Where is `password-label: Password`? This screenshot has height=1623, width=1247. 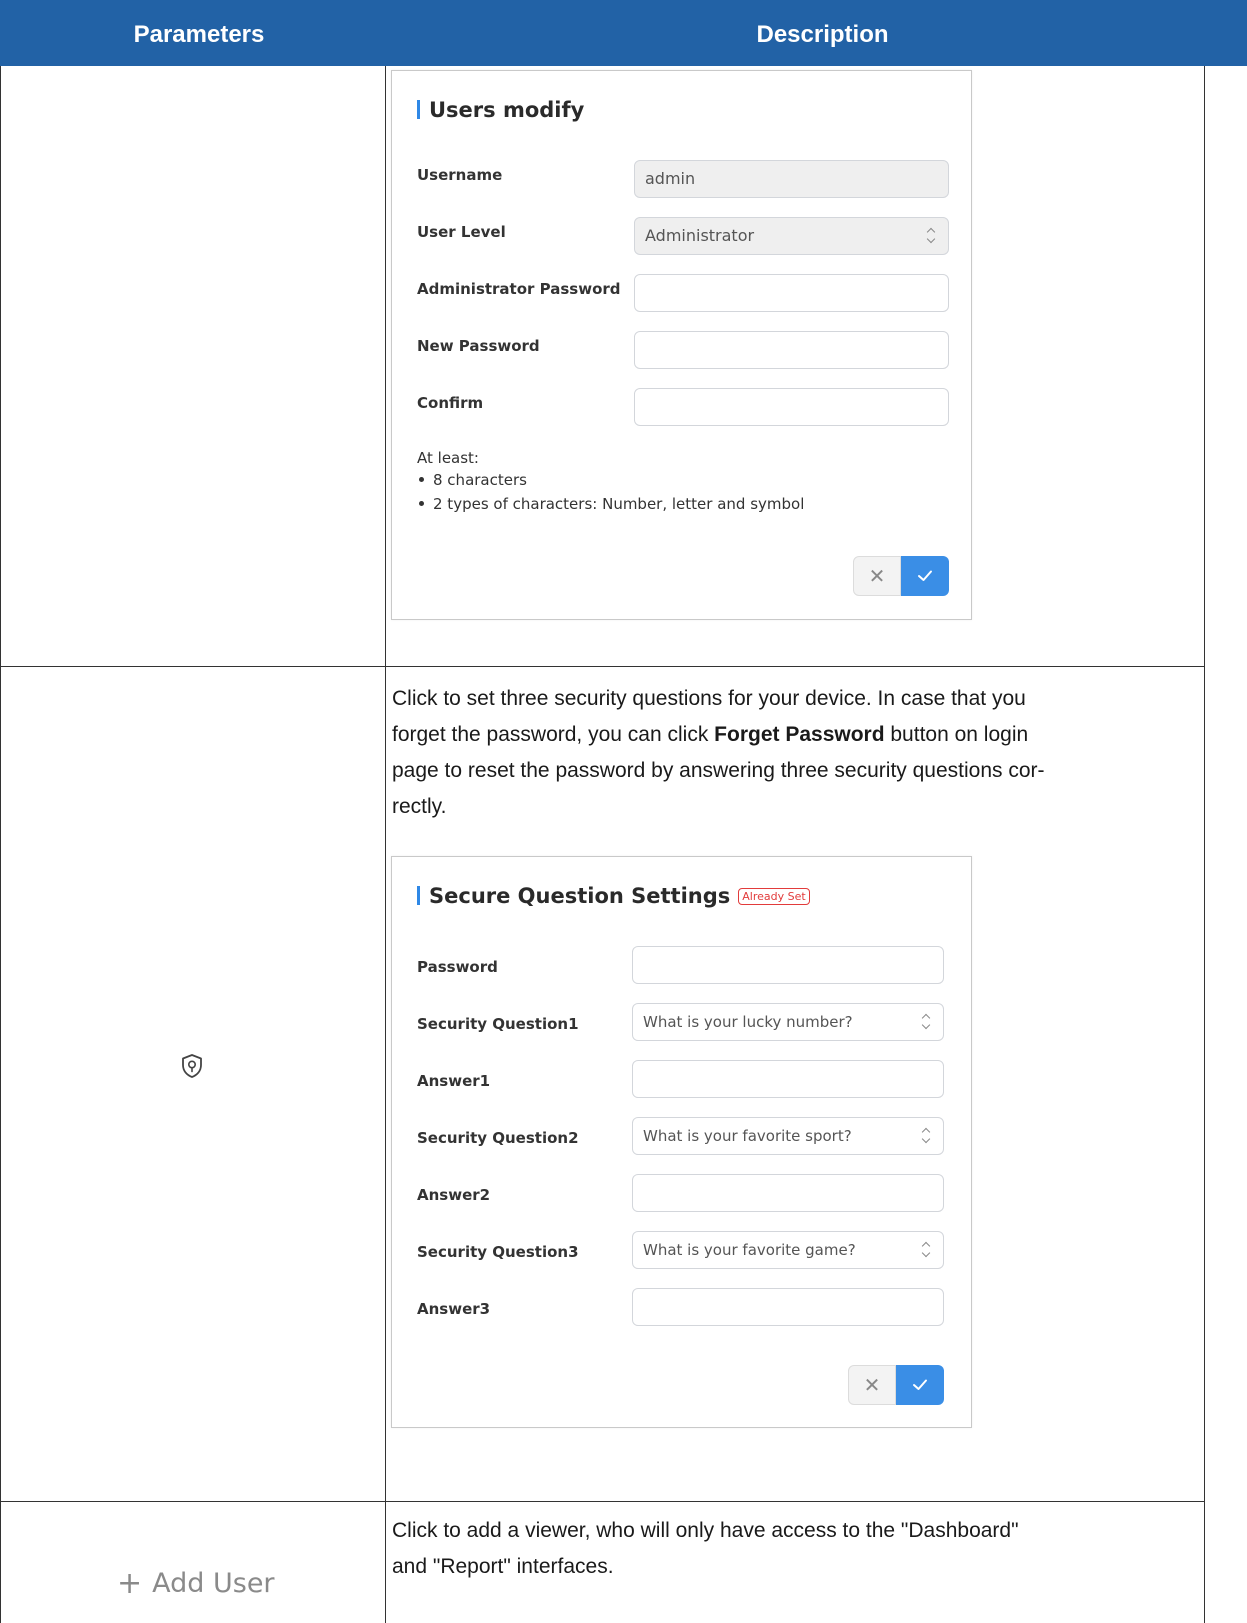
password-label: Password is located at coordinates (457, 967).